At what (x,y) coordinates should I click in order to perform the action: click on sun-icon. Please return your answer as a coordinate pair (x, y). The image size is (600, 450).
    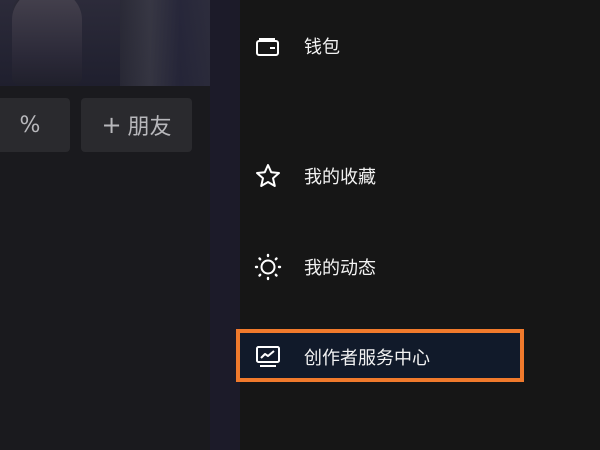
    Looking at the image, I should click on (268, 267).